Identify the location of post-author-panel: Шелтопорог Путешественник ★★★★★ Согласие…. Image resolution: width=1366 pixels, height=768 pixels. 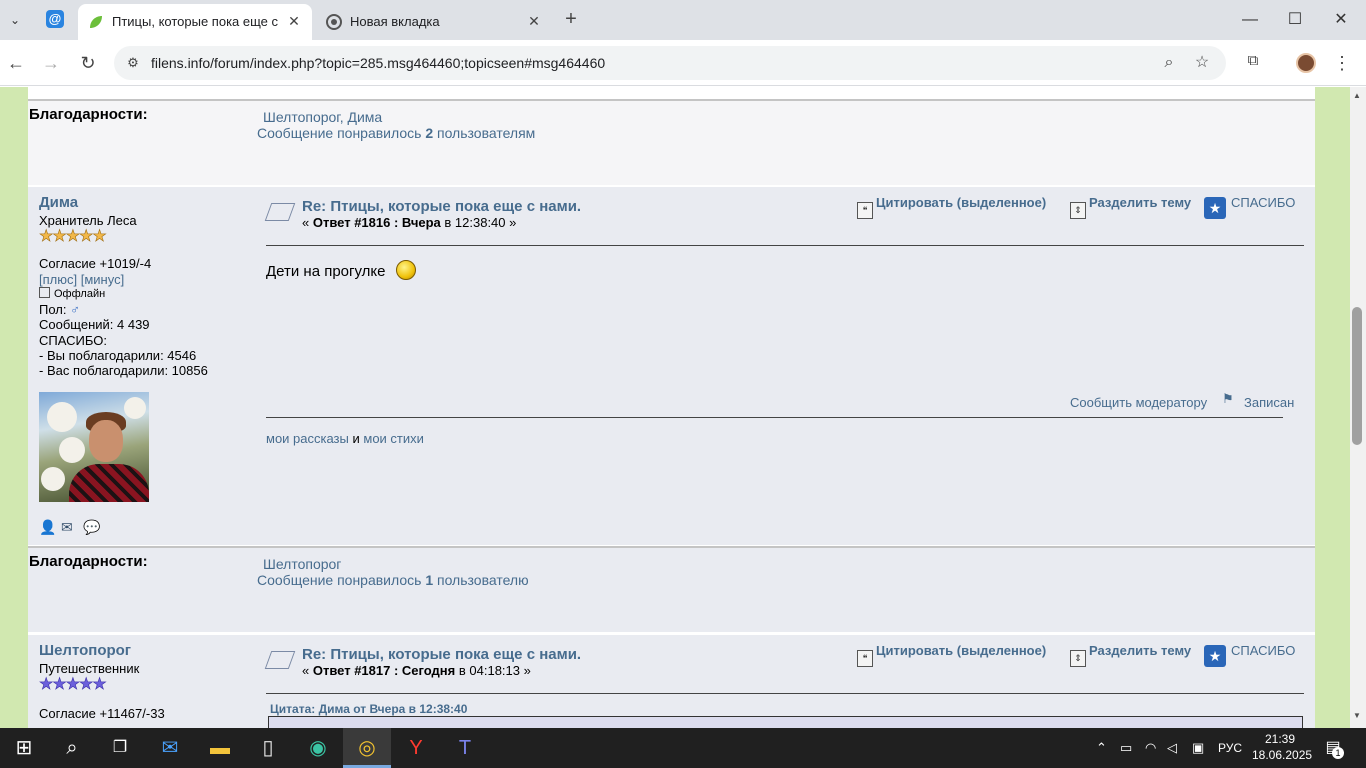
(146, 681).